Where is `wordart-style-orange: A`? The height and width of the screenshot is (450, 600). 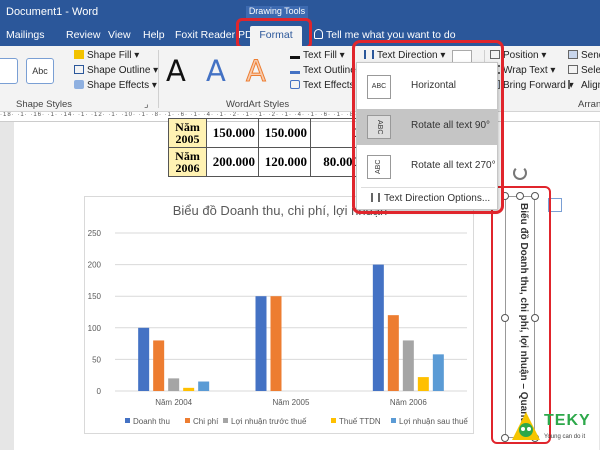 wordart-style-orange: A is located at coordinates (256, 71).